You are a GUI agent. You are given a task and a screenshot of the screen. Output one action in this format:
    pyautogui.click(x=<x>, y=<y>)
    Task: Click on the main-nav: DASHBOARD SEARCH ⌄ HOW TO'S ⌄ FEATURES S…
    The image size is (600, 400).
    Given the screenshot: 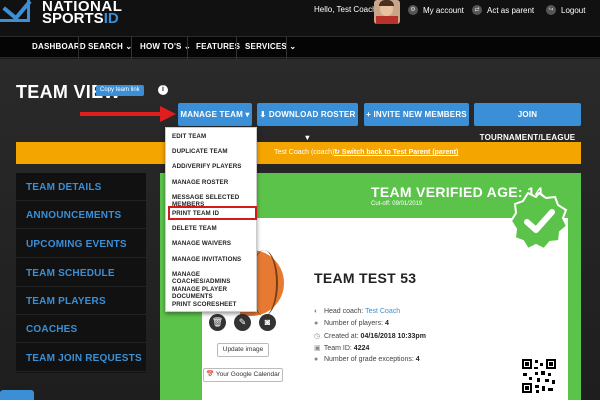 What is the action you would take?
    pyautogui.click(x=300, y=47)
    